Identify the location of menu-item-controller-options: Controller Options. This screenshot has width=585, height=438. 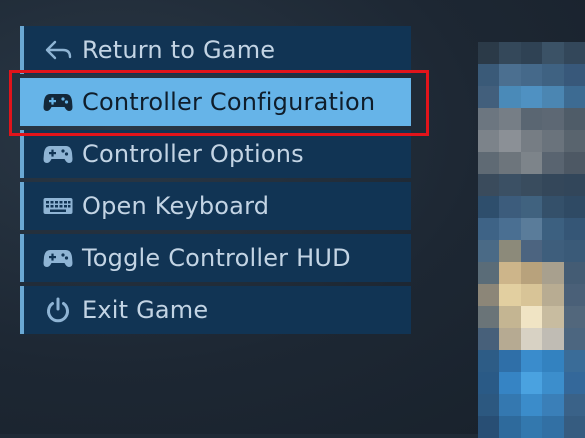
(215, 154).